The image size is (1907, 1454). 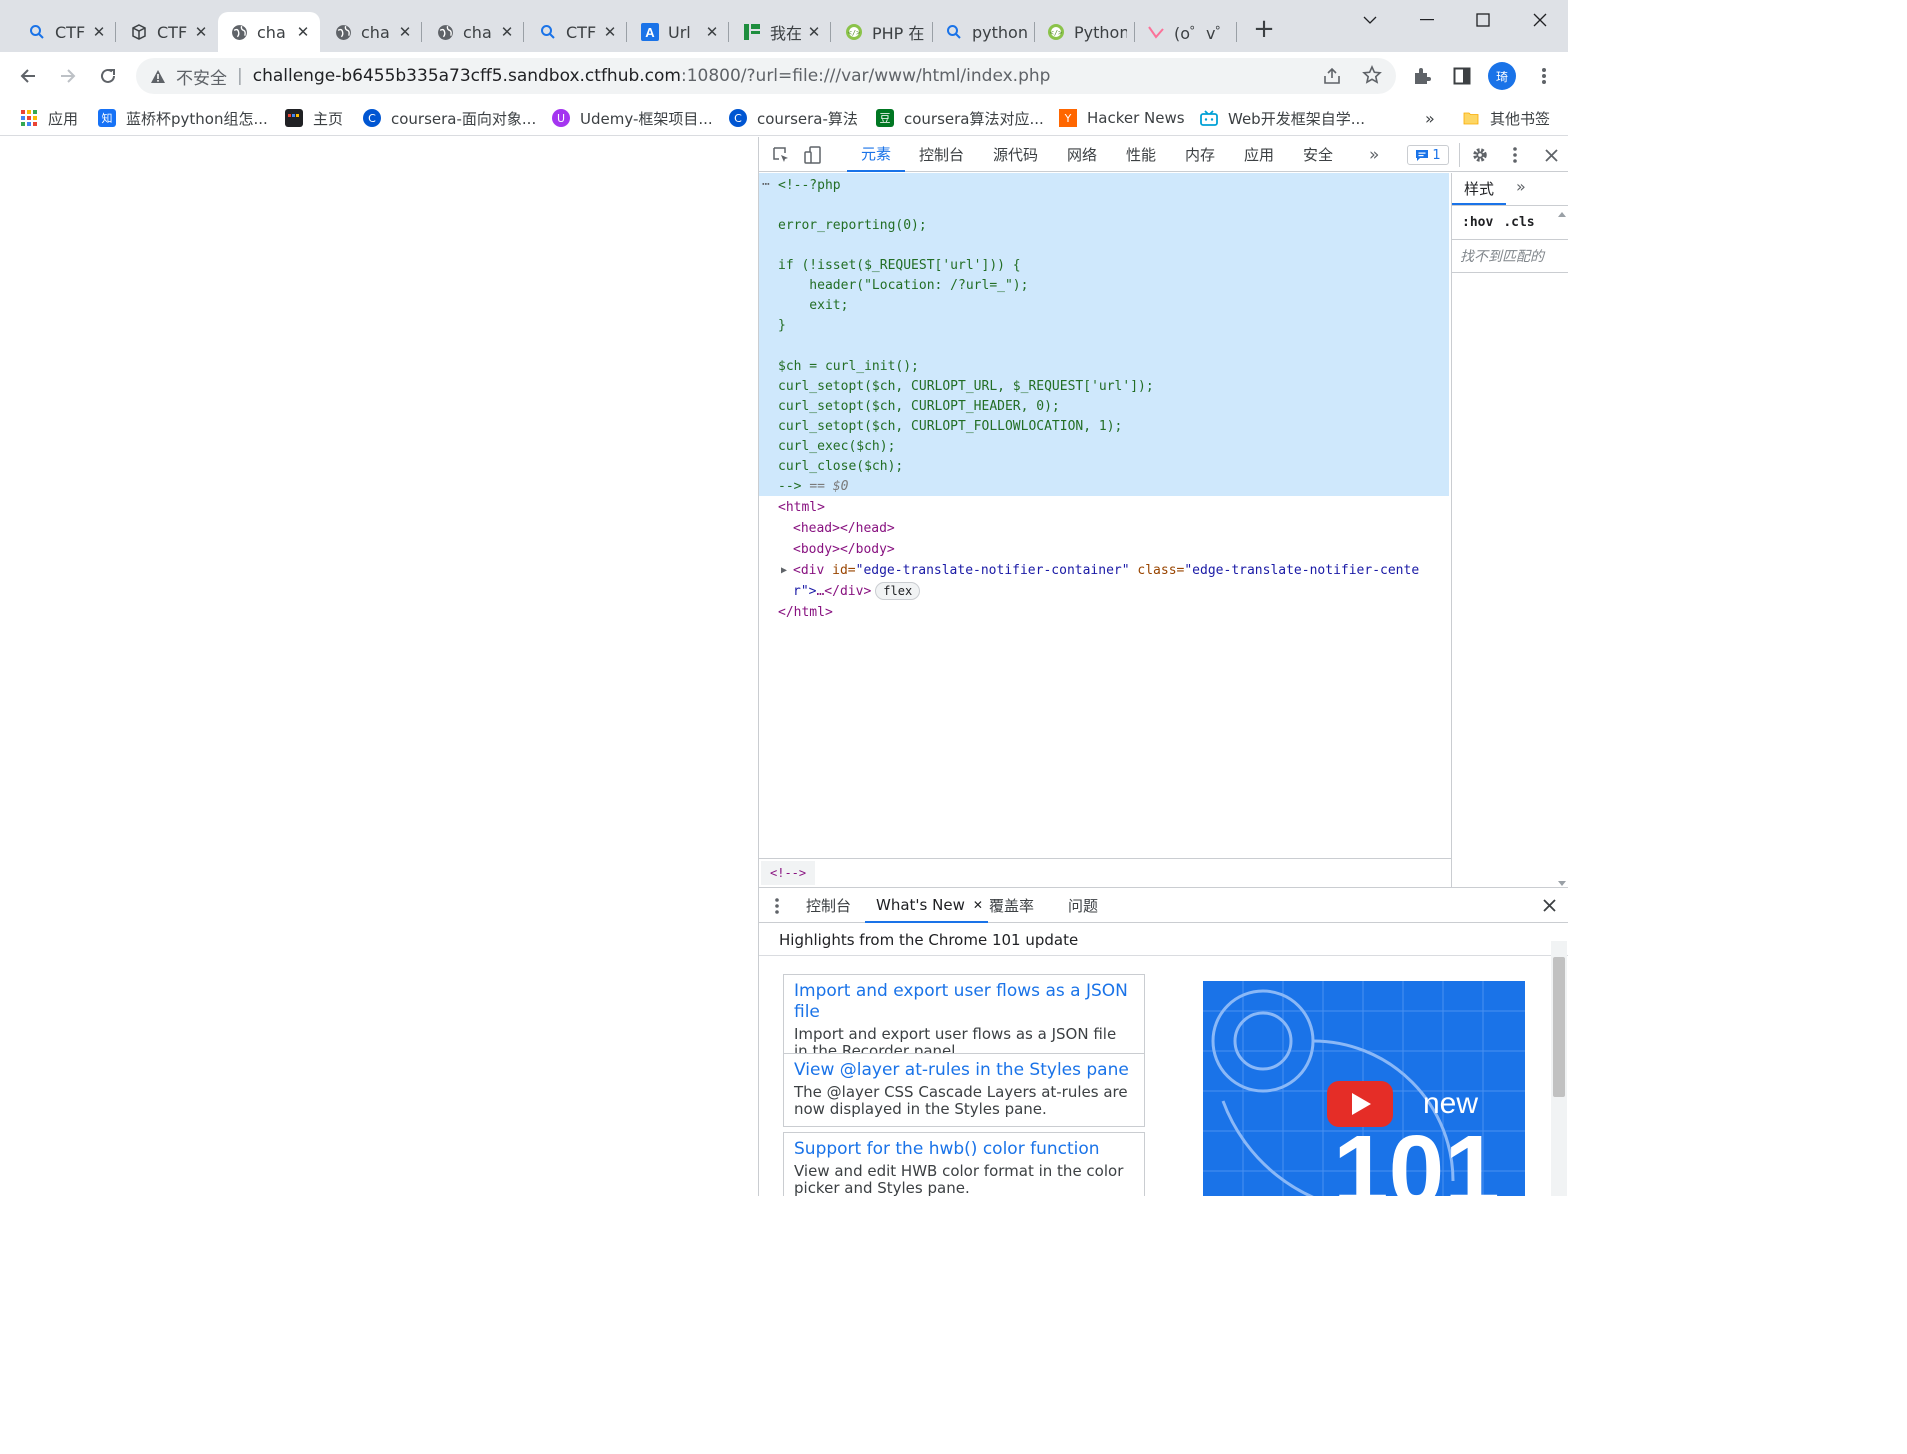 What do you see at coordinates (1011, 905) in the screenshot?
I see `drawer-tab-coverage: 覆盖率` at bounding box center [1011, 905].